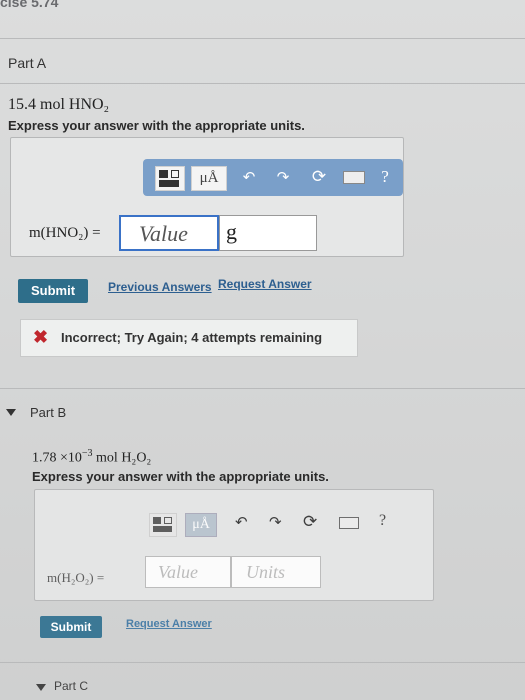 The width and height of the screenshot is (525, 700). I want to click on part-b-units-input: Units, so click(276, 572).